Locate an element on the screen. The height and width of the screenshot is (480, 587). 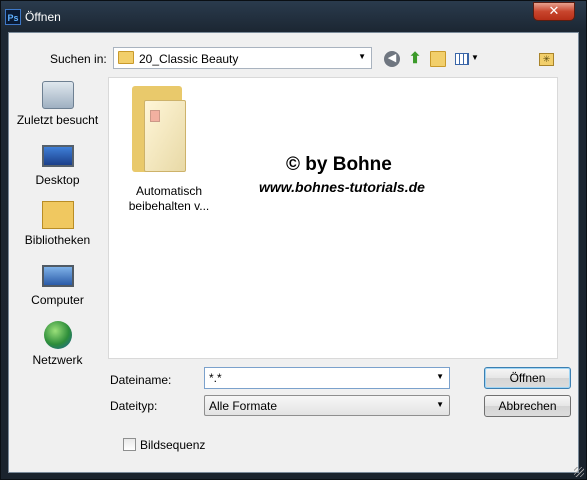
new-folder-icon is located at coordinates (438, 59).